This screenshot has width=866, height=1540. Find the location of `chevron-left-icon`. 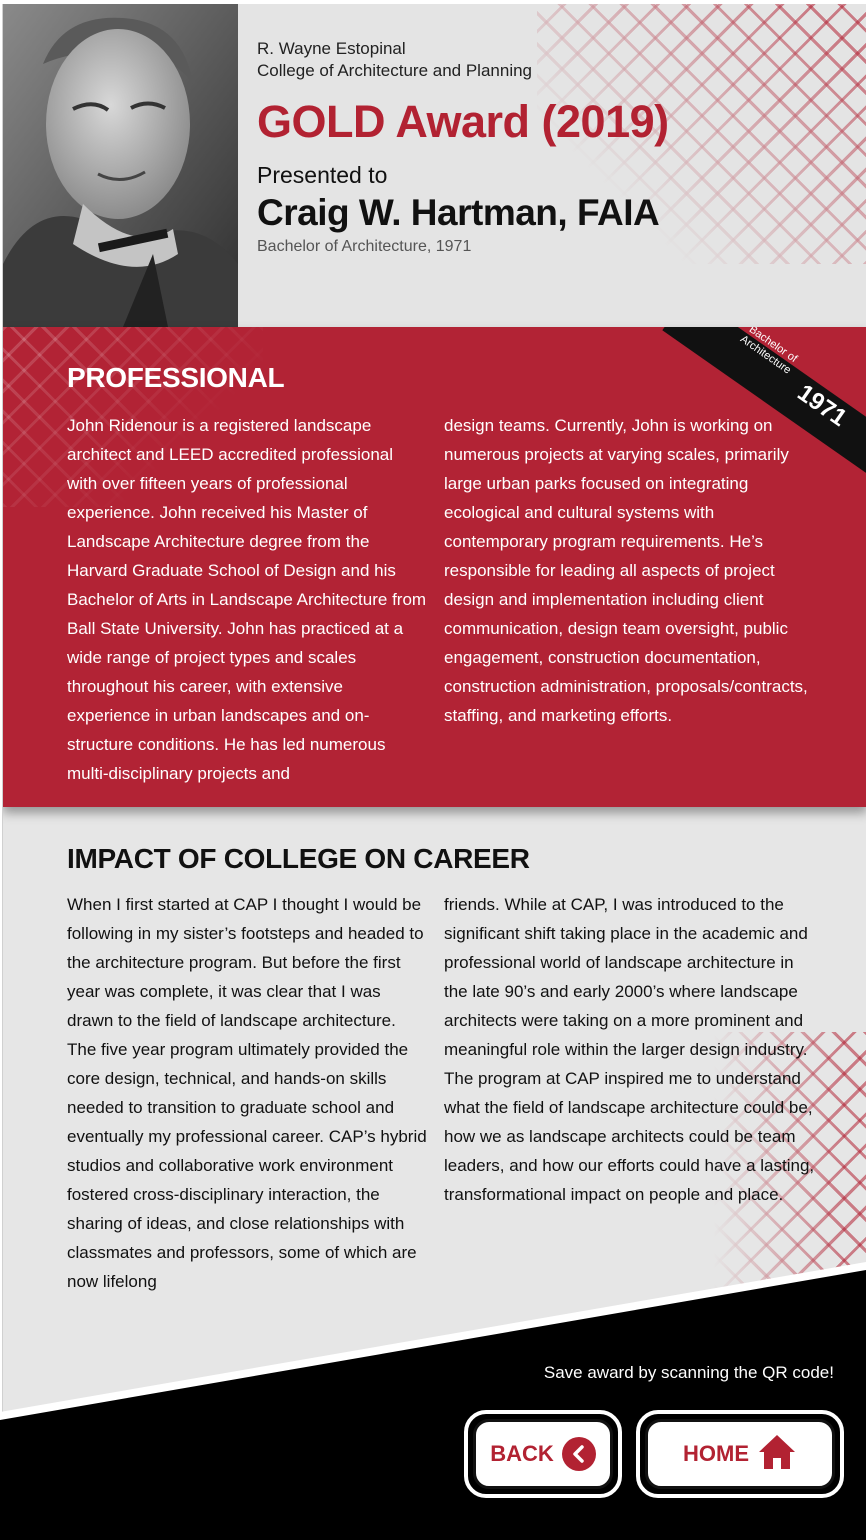

chevron-left-icon is located at coordinates (578, 1454).